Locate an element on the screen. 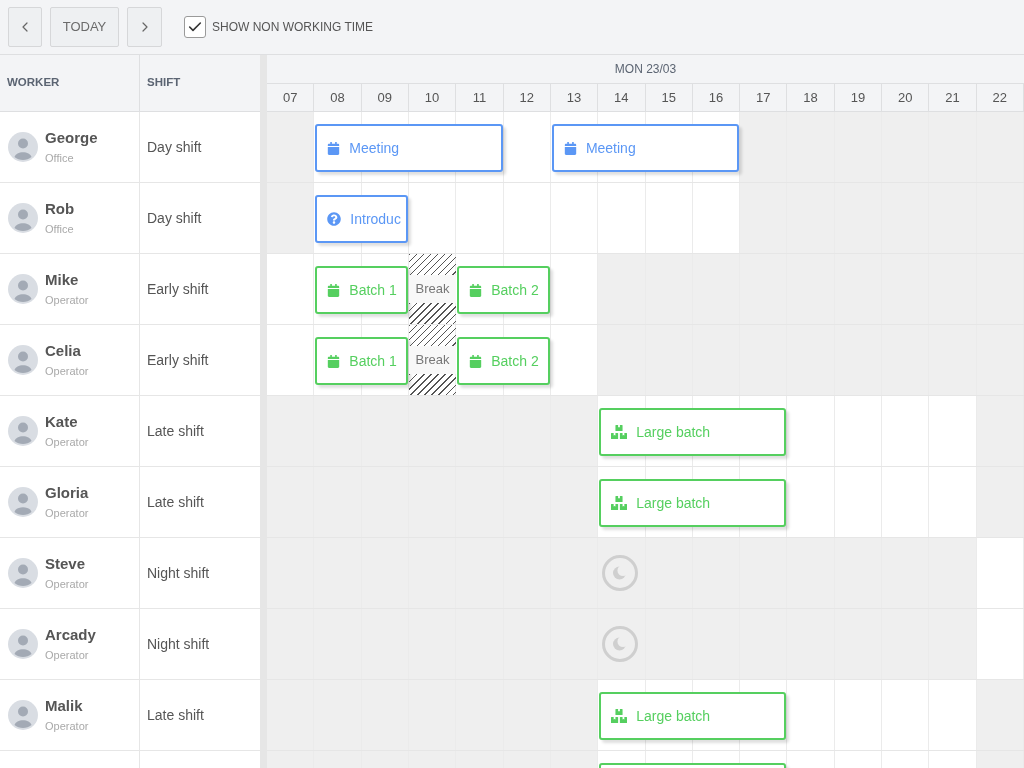  today-button: TODAY is located at coordinates (84, 27).